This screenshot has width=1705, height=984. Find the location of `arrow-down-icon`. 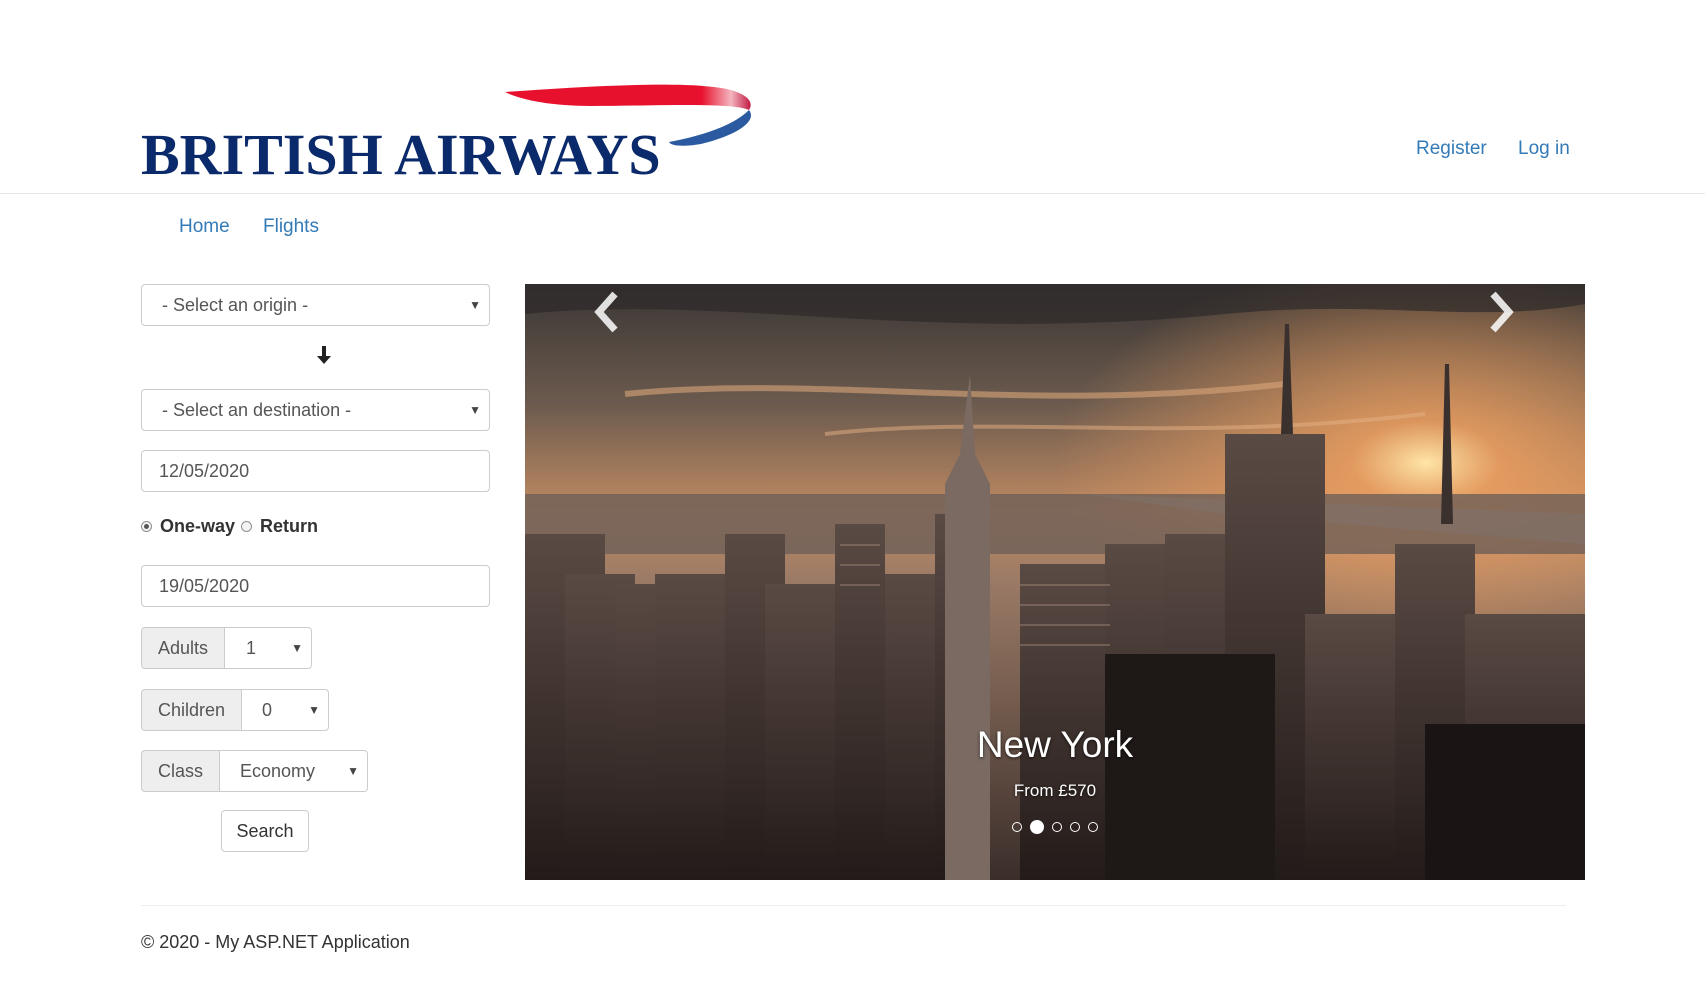

arrow-down-icon is located at coordinates (324, 355).